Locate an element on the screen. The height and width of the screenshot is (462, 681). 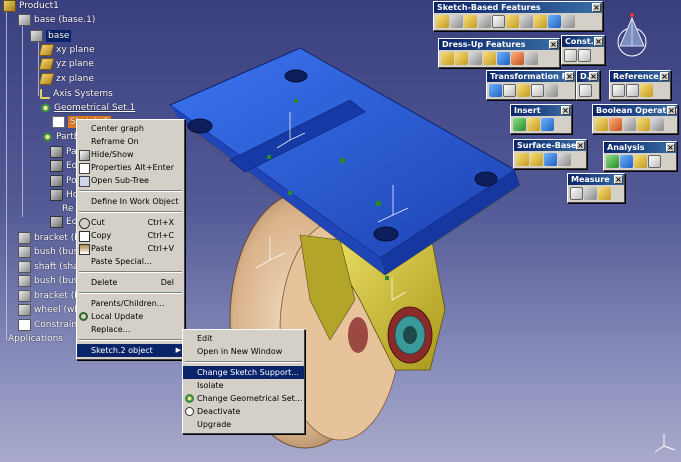
thread-icon is located at coordinates (517, 58).